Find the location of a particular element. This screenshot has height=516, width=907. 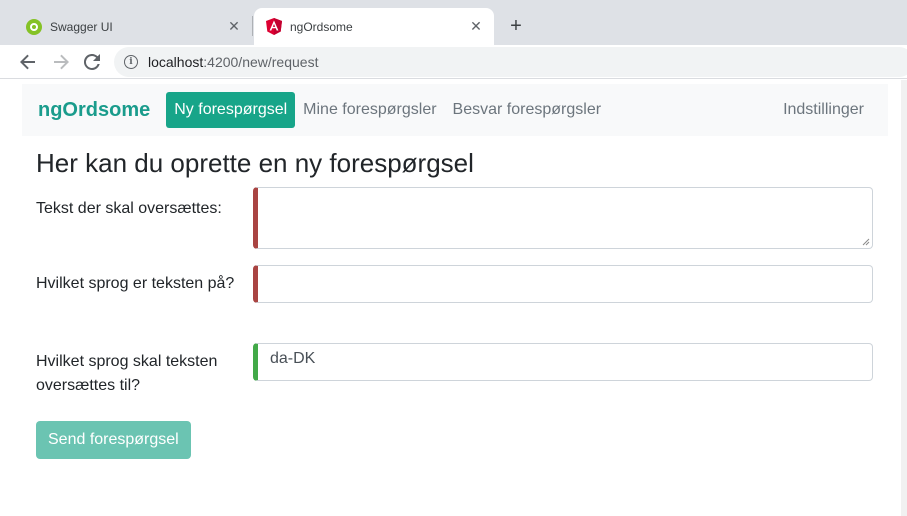

browser-tabstrip: Swagger UI ✕ ngOrdsome ✕ + is located at coordinates (453, 22).